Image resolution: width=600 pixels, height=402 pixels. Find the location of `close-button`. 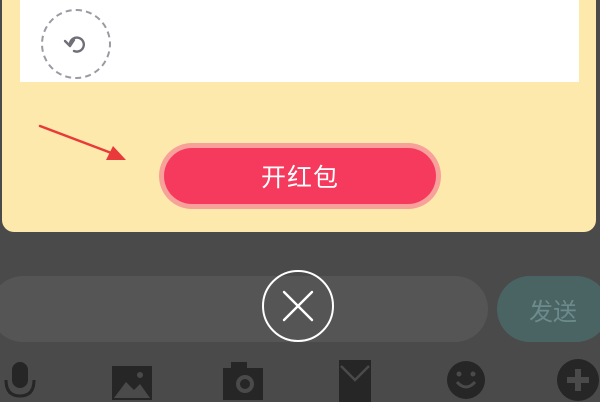

close-button is located at coordinates (298, 306).